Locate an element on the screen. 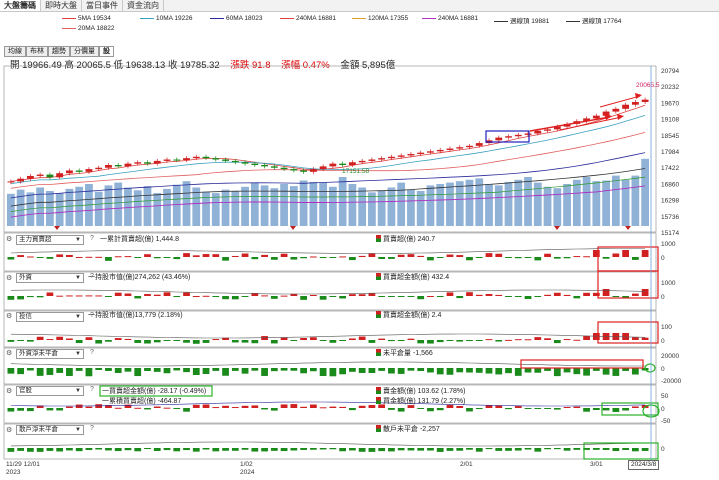 Image resolution: width=719 pixels, height=480 pixels. low-marker-label: 17151.58 is located at coordinates (355, 171).